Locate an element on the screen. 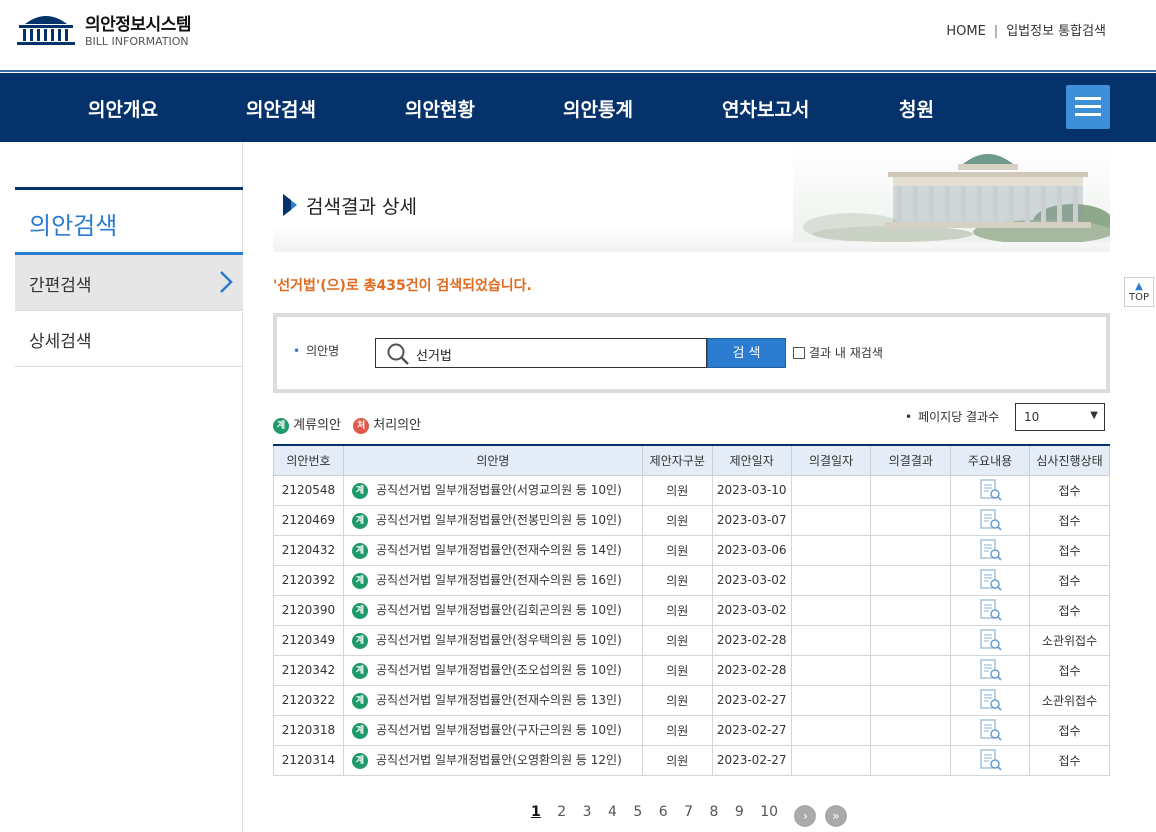 This screenshot has width=1156, height=832. bill-name-link: 공직선거법 일부개정법률안(전재수의원 등 16인) is located at coordinates (499, 580).